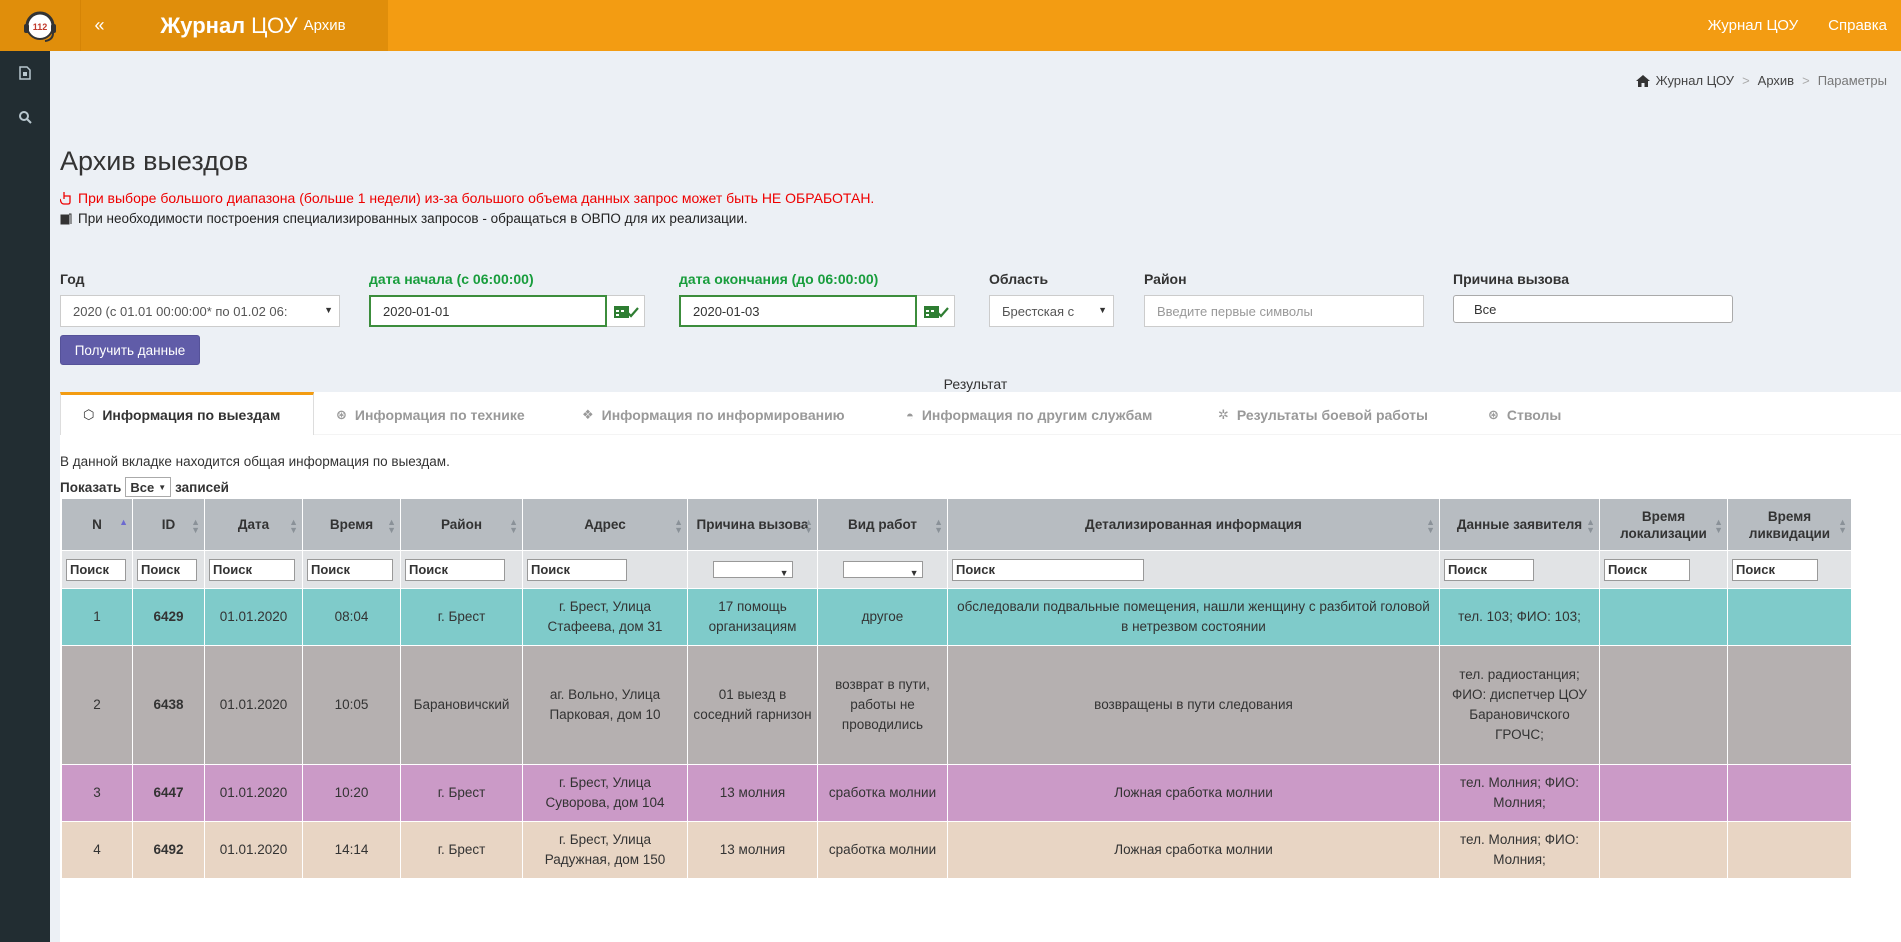 Image resolution: width=1901 pixels, height=942 pixels. I want to click on search-input-date: Поиск, so click(252, 569).